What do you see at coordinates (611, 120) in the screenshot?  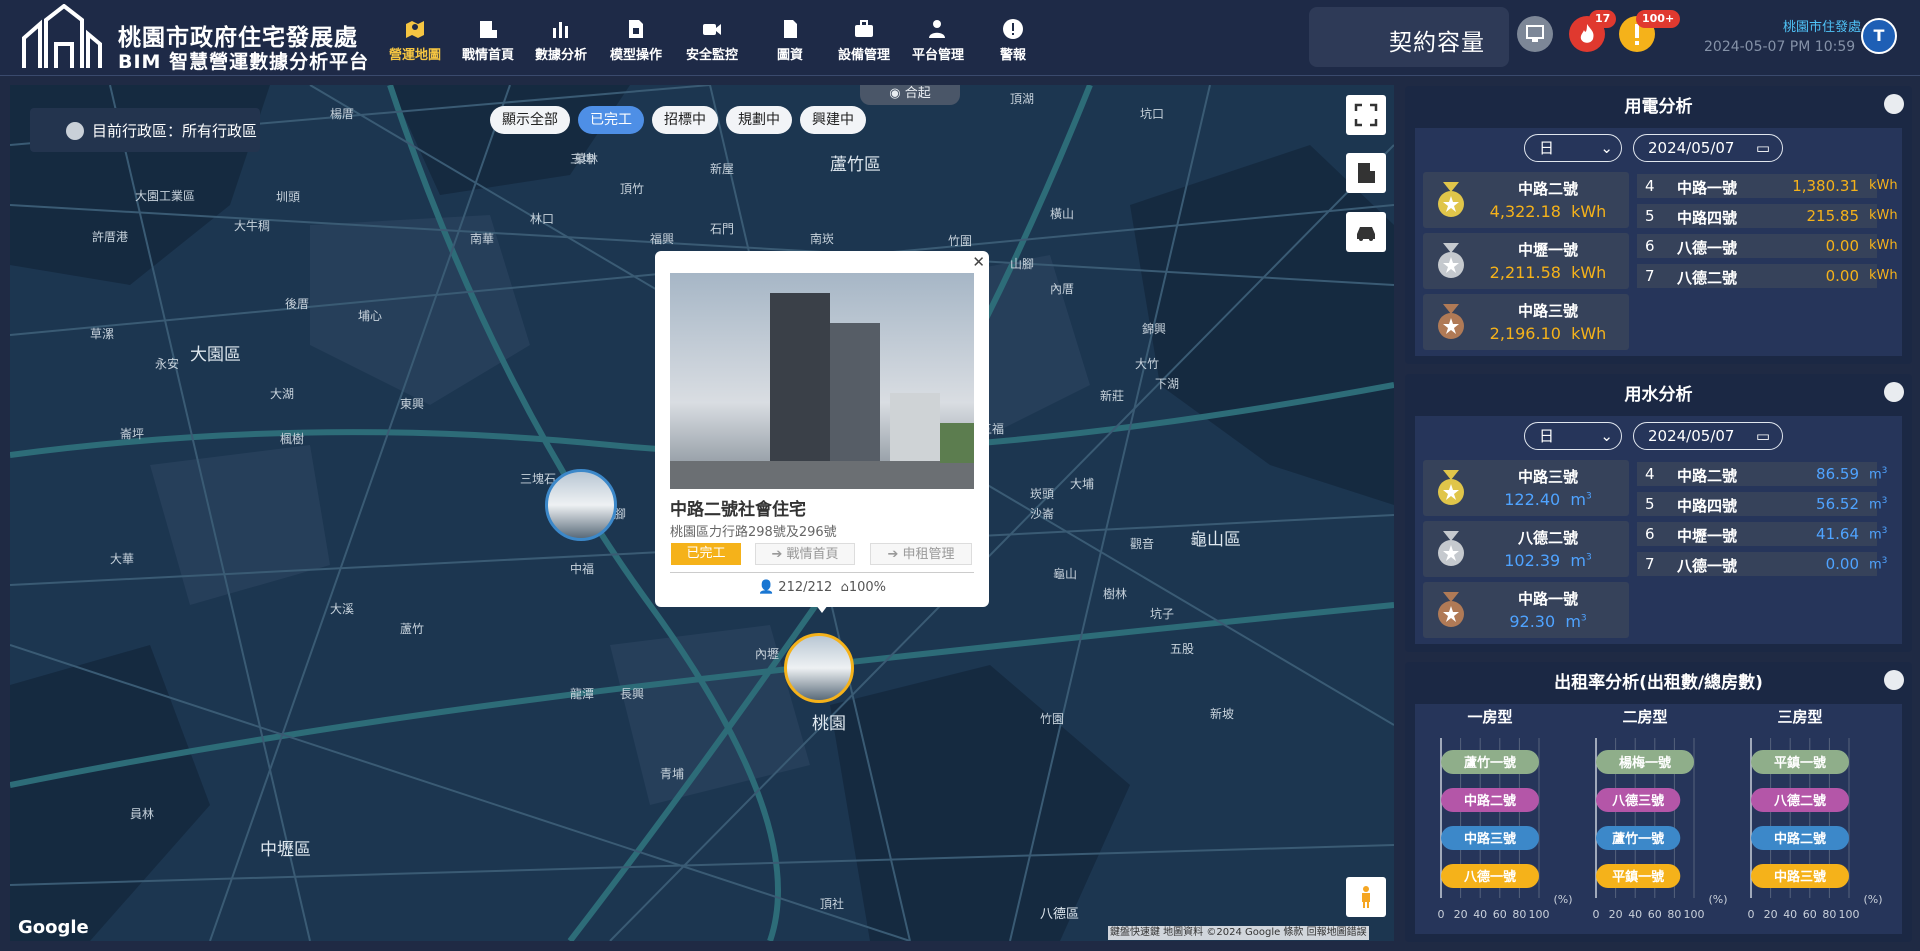 I see `filter-completed: 已完工` at bounding box center [611, 120].